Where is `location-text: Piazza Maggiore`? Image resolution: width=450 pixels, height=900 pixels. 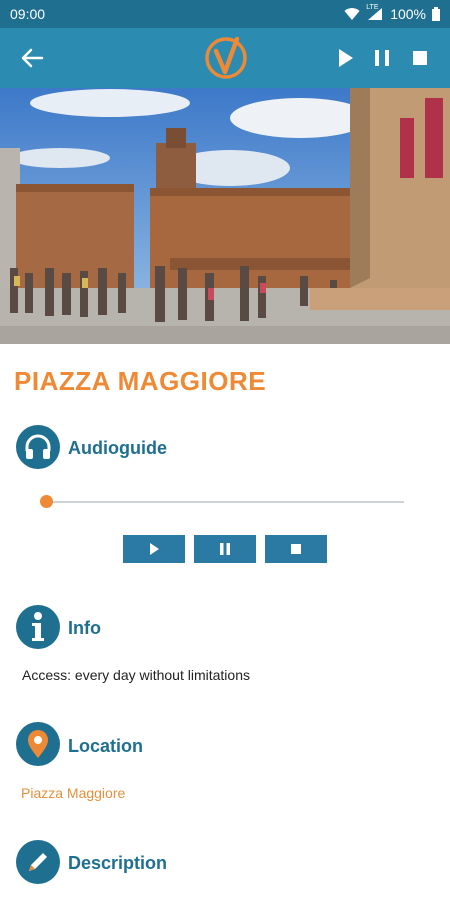 location-text: Piazza Maggiore is located at coordinates (73, 793).